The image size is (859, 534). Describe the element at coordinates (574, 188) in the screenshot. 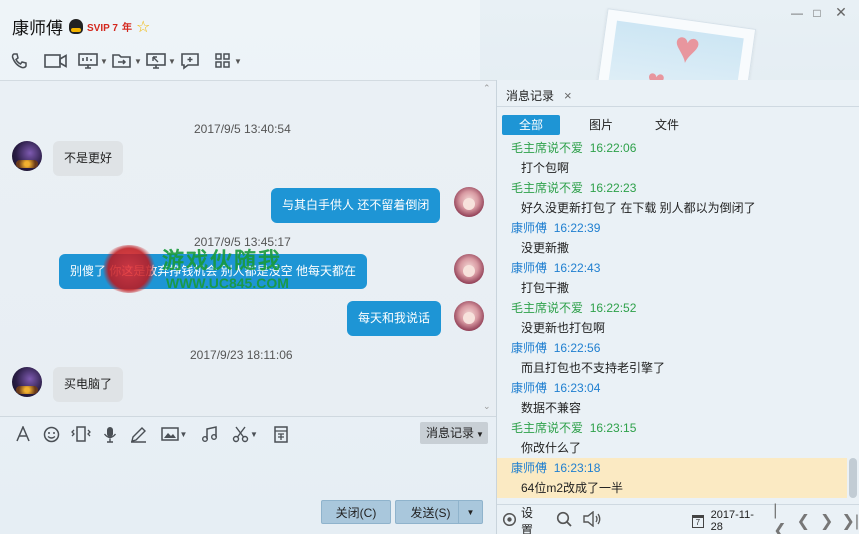

I see `record-header: 毛主席说不爱 16:22:23` at that location.